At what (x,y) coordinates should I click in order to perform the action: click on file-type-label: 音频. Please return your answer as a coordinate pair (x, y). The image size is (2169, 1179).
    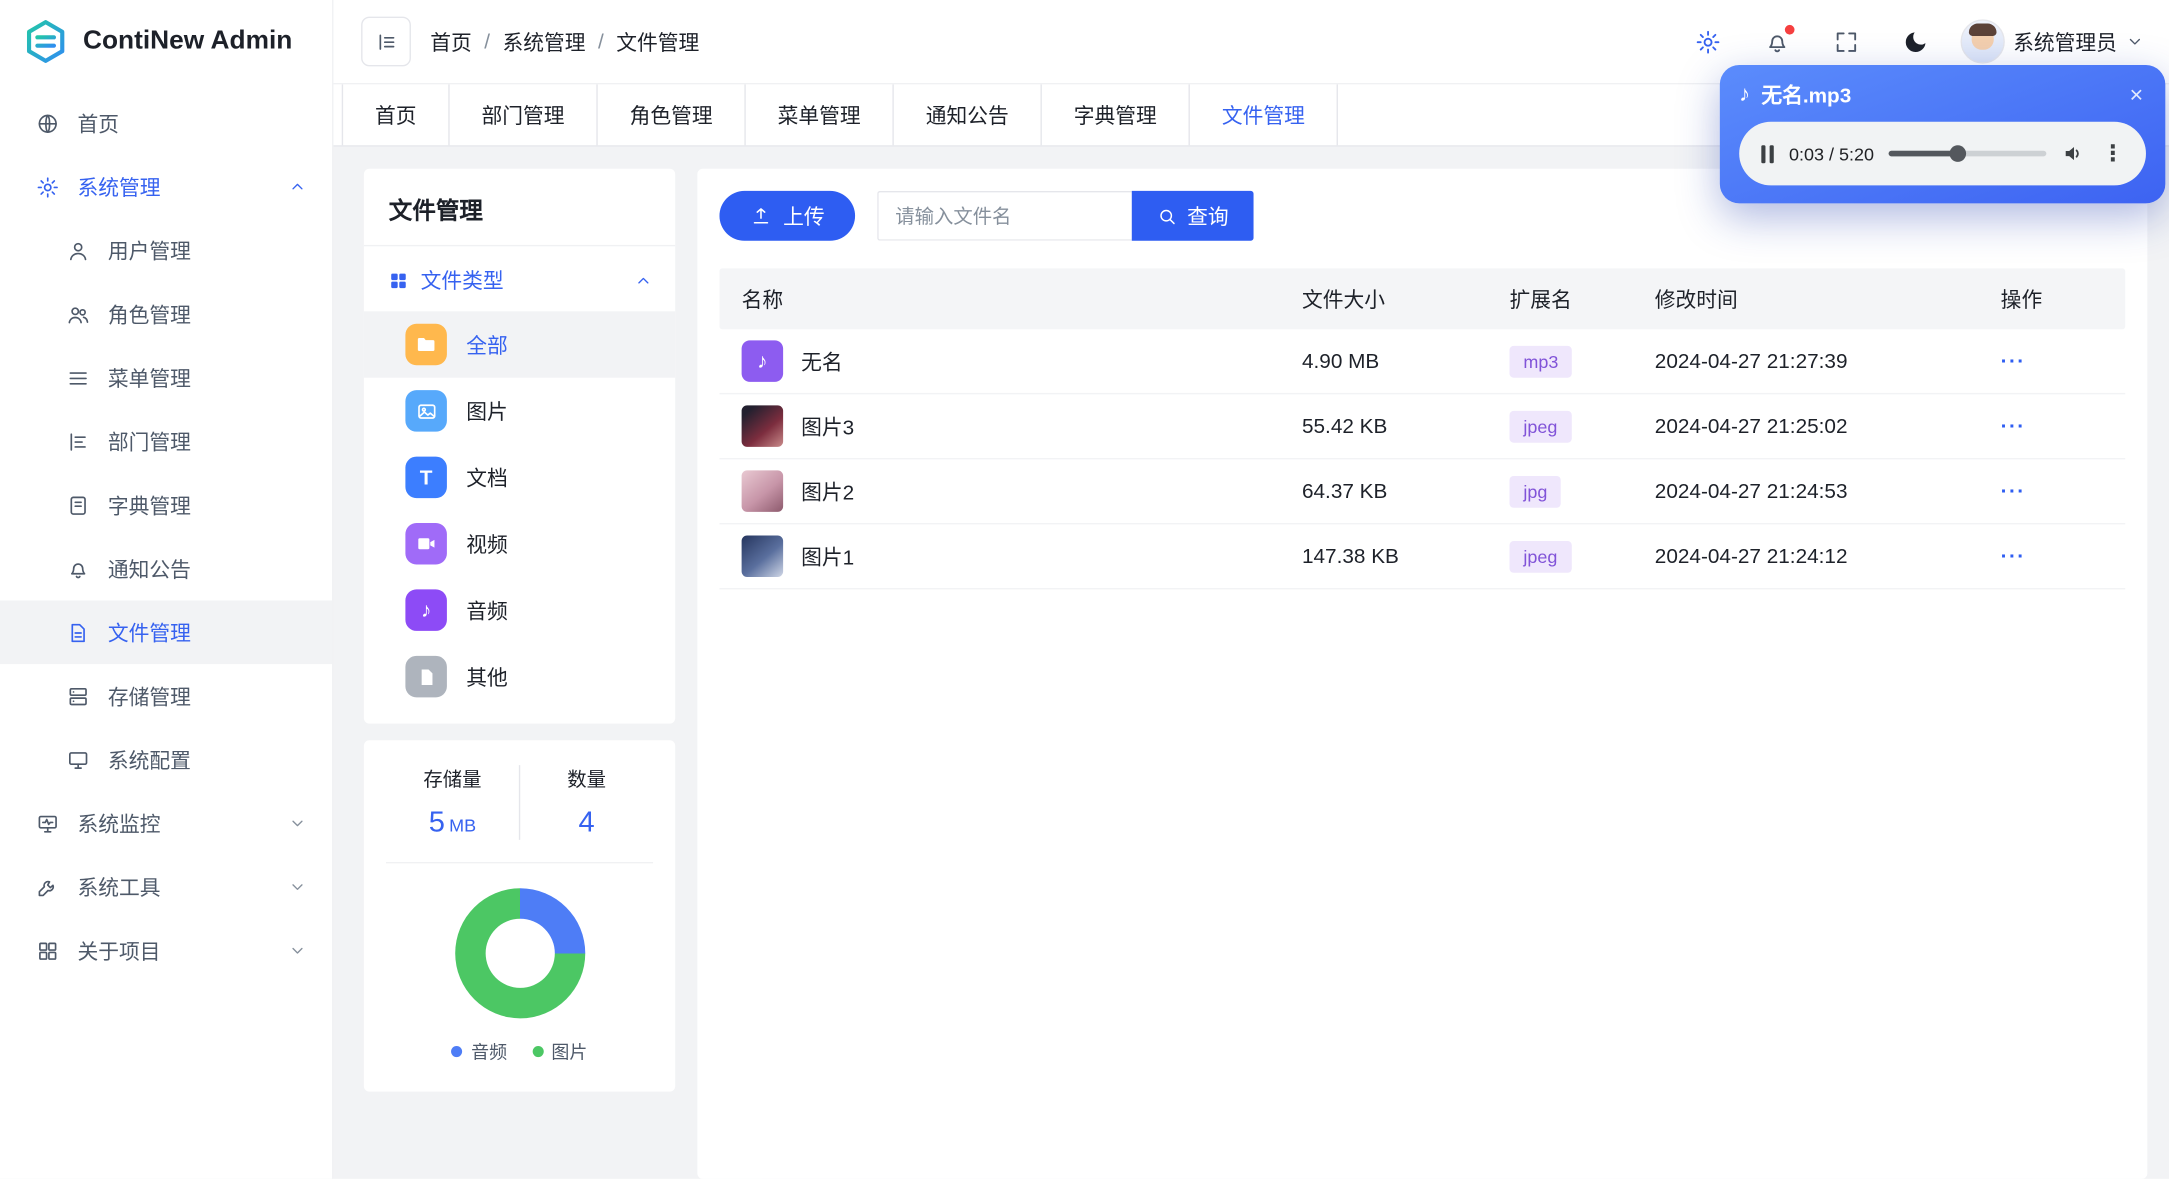
    Looking at the image, I should click on (487, 611).